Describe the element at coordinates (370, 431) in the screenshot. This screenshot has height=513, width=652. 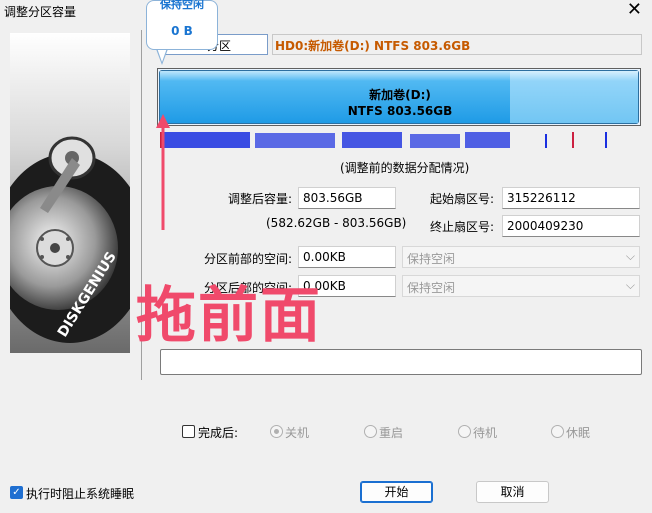
I see `radio-restart` at that location.